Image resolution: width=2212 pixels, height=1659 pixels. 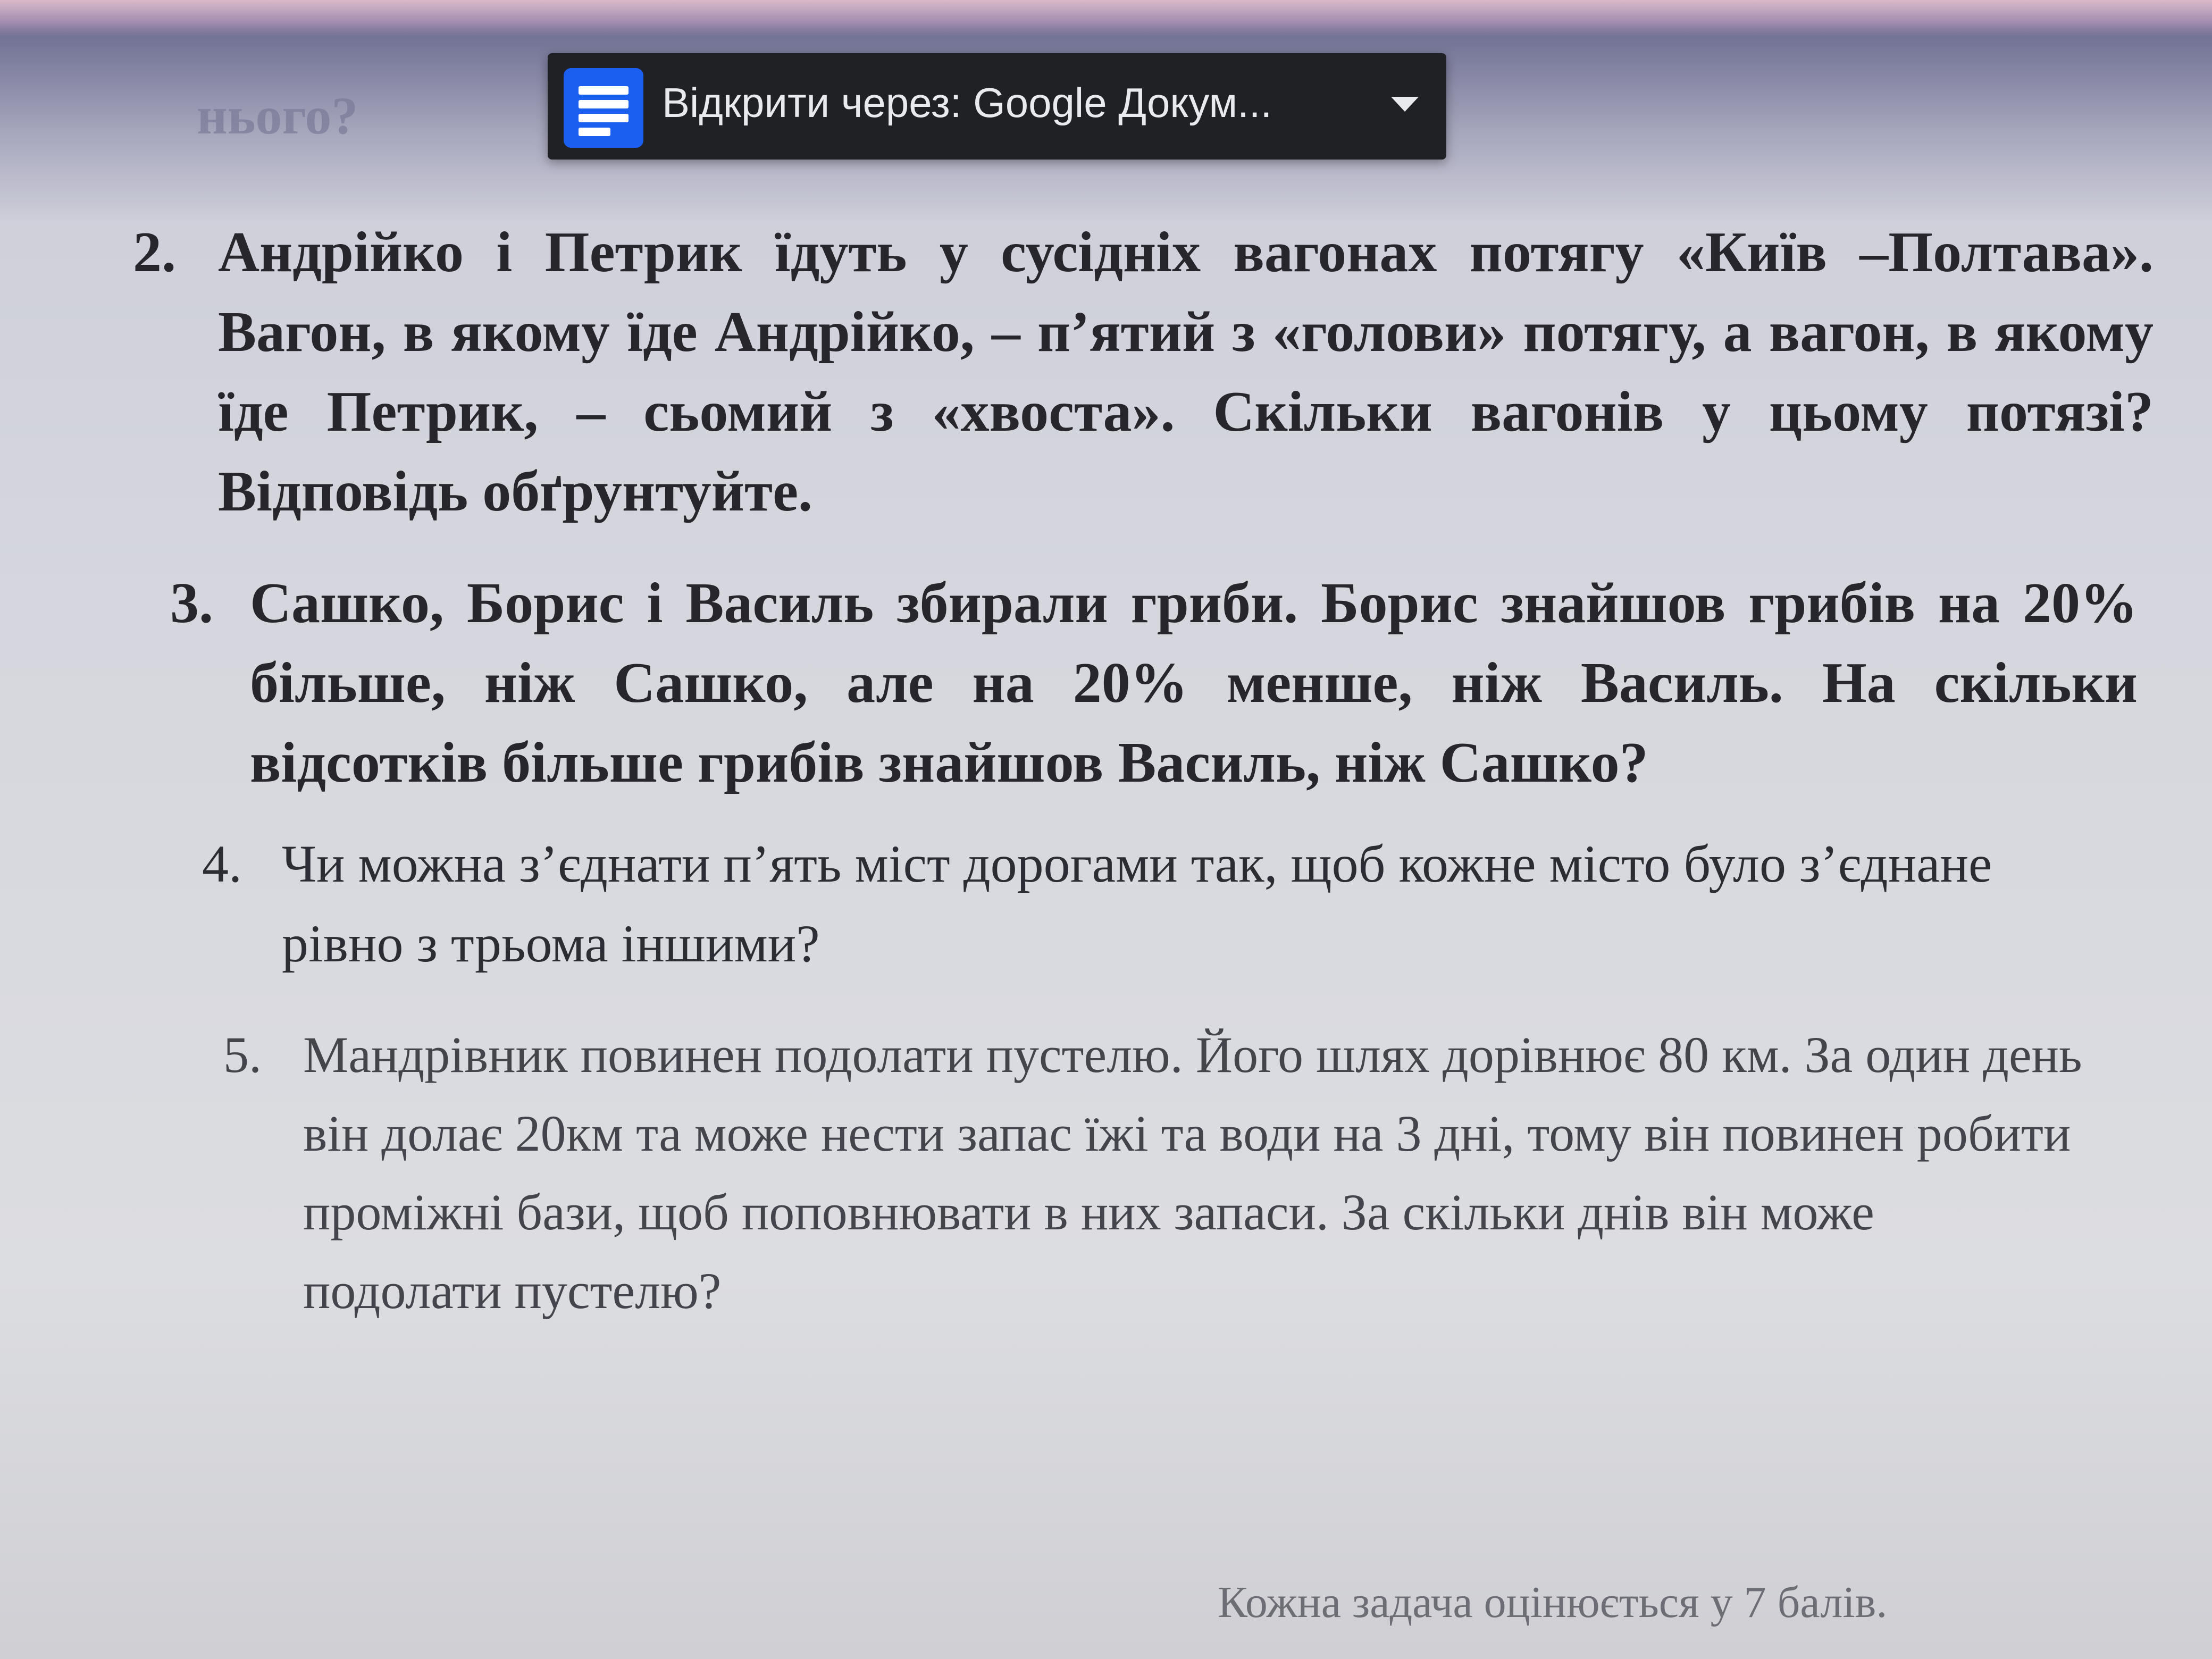 I want to click on grading-note: Кожна задача оцінюється у 7 балів., so click(x=1553, y=1602).